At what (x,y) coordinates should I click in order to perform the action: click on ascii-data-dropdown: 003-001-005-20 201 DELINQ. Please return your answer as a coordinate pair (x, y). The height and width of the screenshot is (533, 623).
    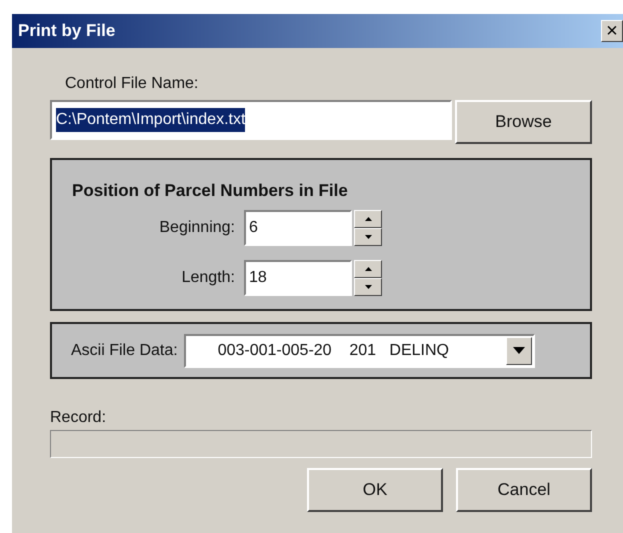
    Looking at the image, I should click on (359, 351).